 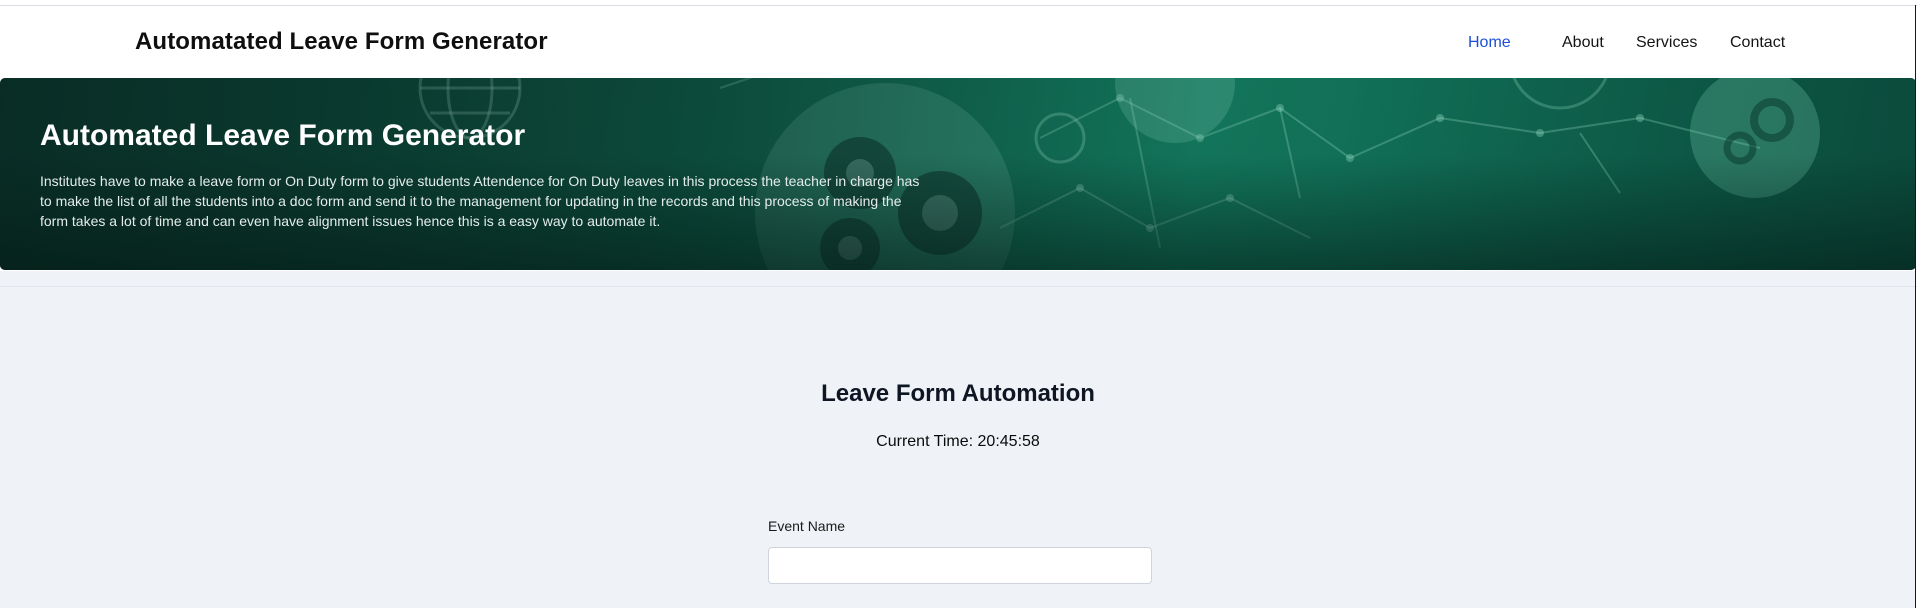 I want to click on hero-title: Automated Leave Form Generator, so click(x=283, y=135).